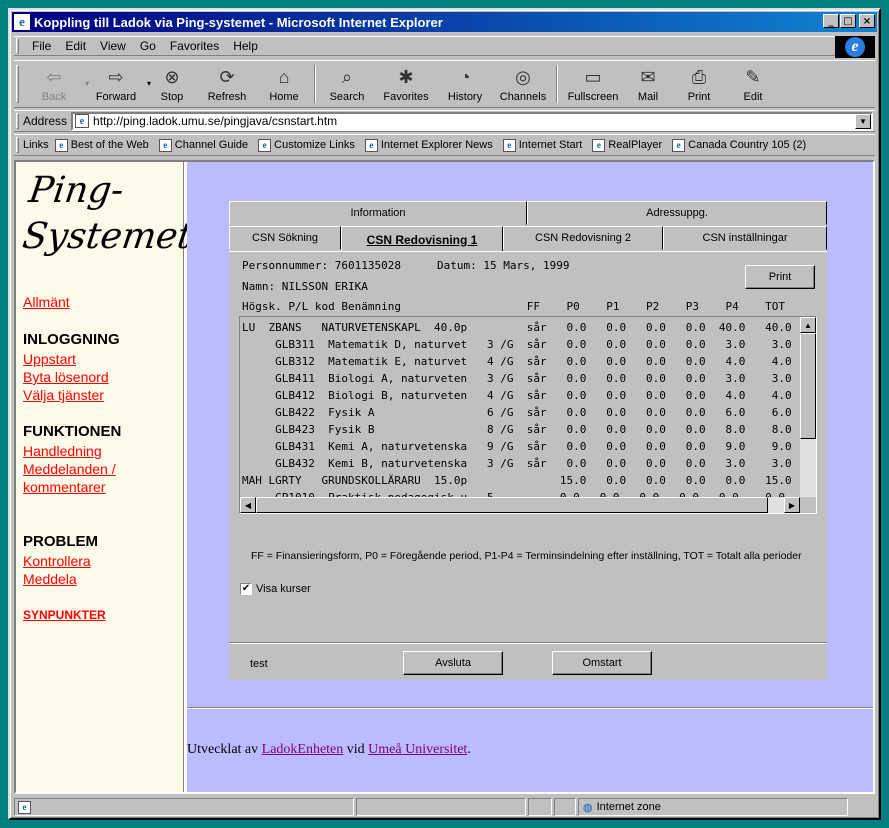 This screenshot has width=889, height=828. Describe the element at coordinates (148, 46) in the screenshot. I see `menu-go: Go` at that location.